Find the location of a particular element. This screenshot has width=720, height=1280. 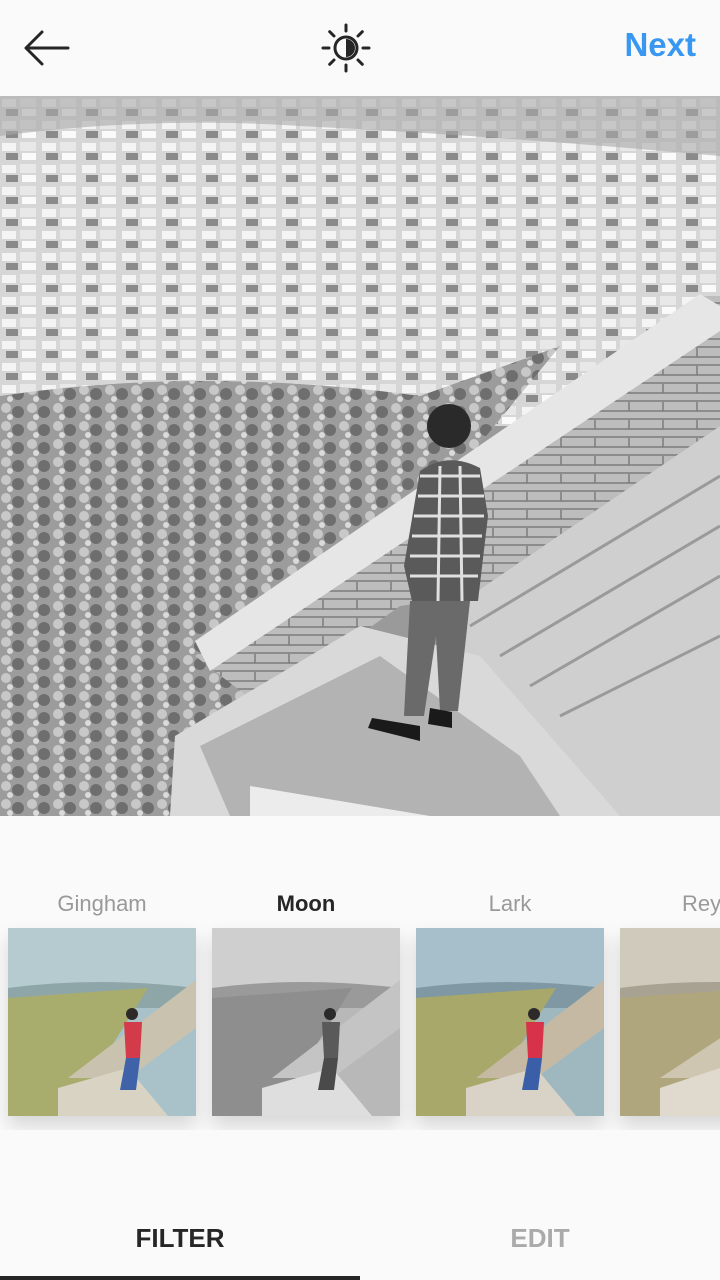

filter-label: Lark is located at coordinates (510, 903).